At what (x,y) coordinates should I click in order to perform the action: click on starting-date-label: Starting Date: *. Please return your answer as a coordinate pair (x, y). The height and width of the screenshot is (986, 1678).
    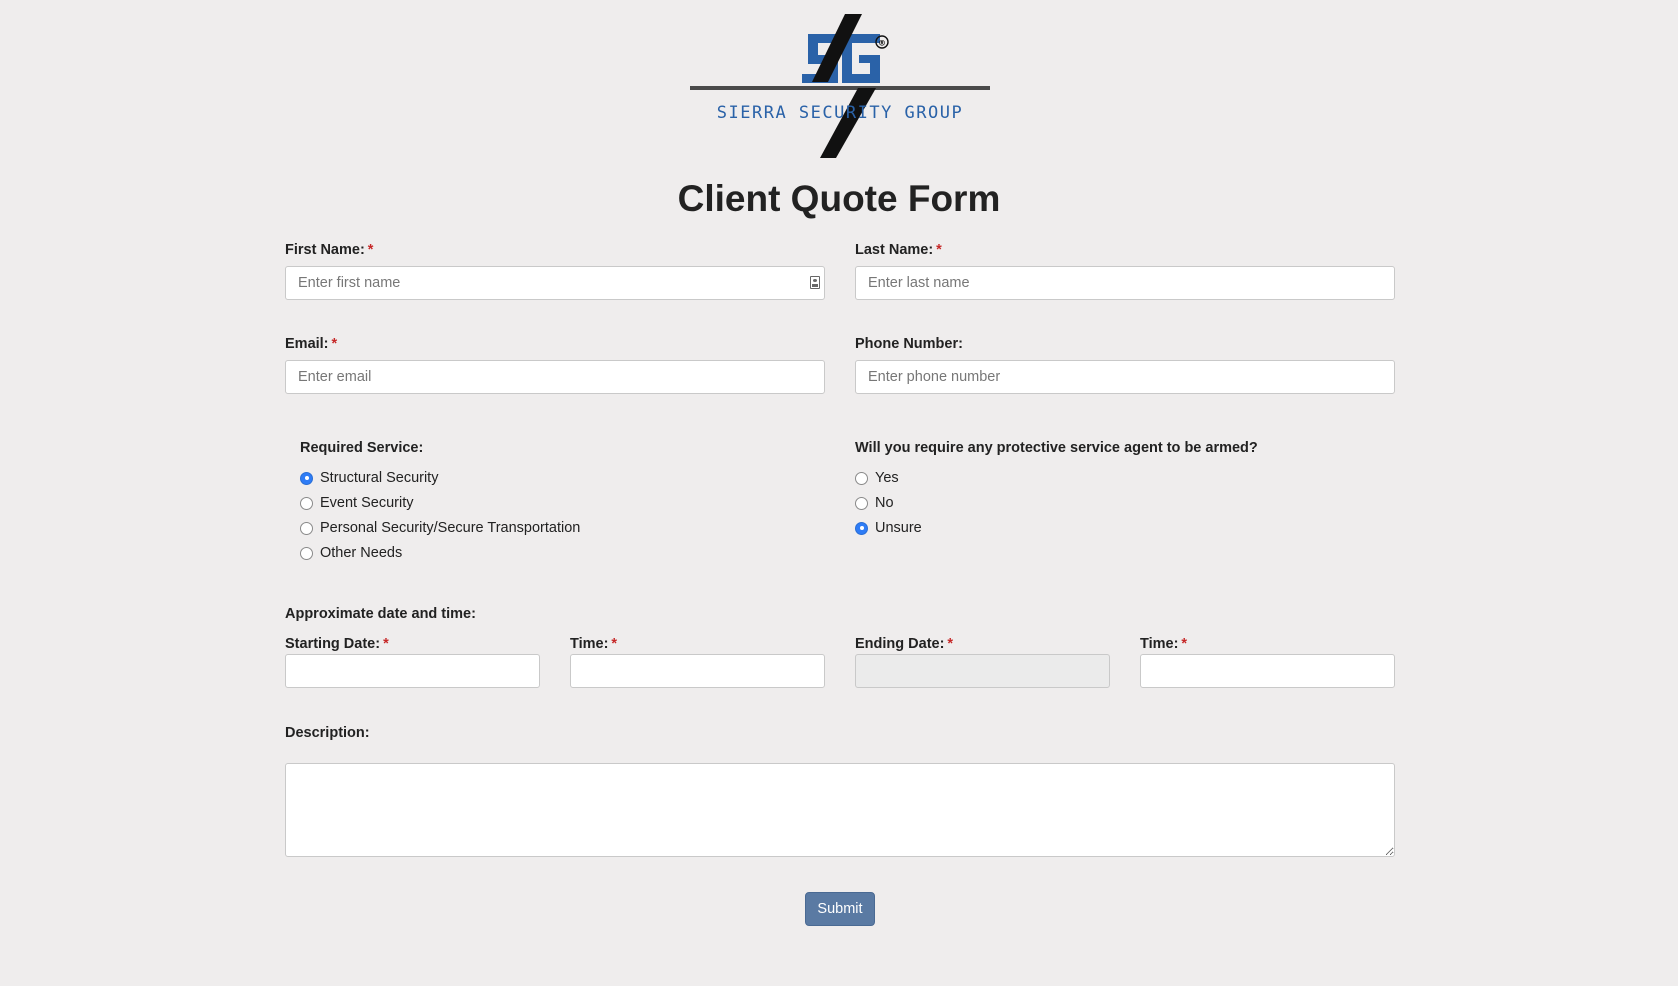
    Looking at the image, I should click on (337, 644).